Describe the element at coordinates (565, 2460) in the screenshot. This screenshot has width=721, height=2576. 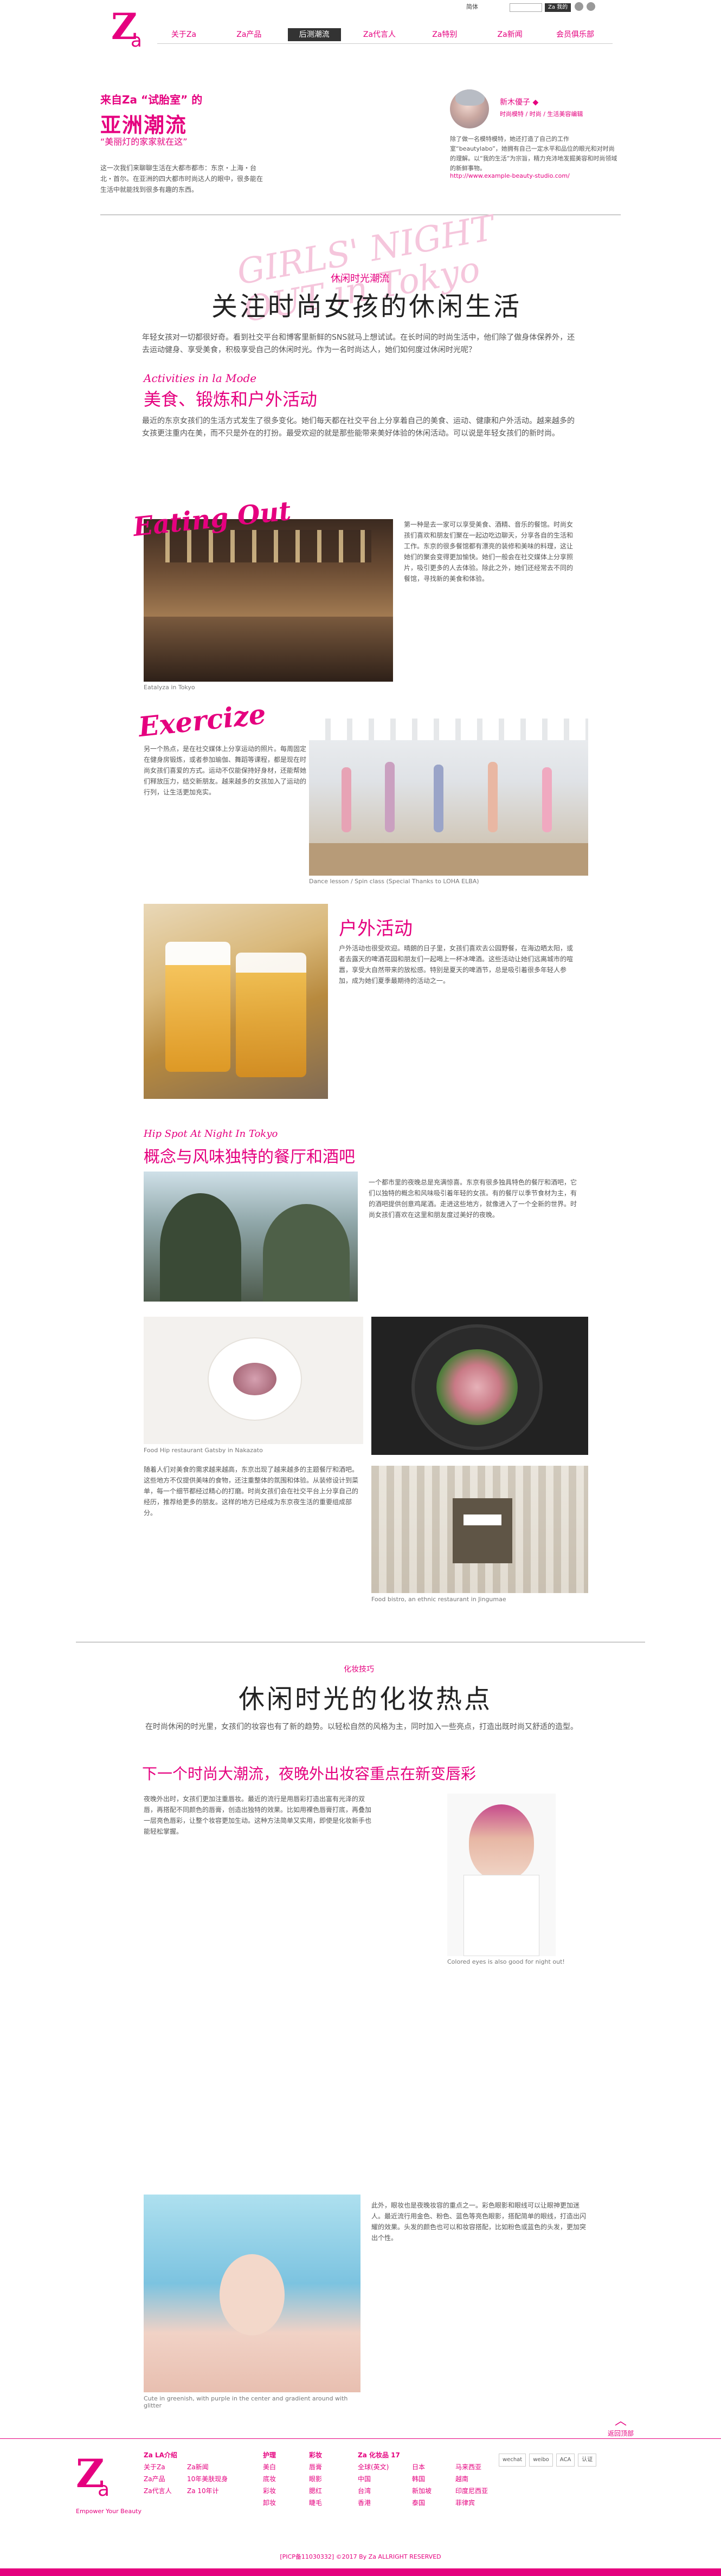
I see `aca-badge: ACA` at that location.